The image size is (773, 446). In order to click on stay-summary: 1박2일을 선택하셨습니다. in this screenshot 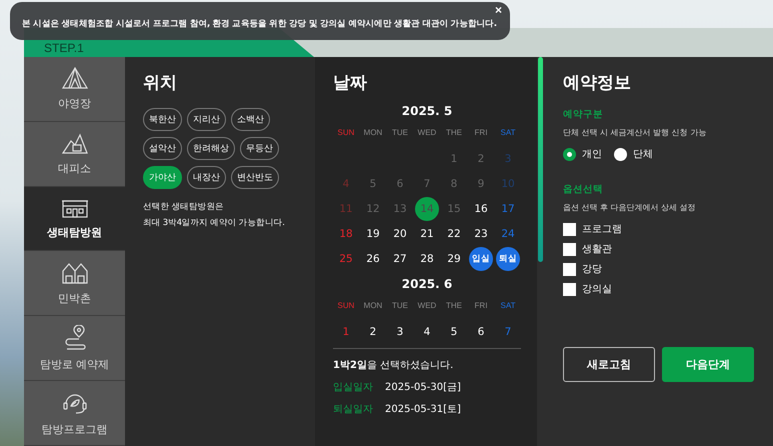, I will do `click(393, 365)`.